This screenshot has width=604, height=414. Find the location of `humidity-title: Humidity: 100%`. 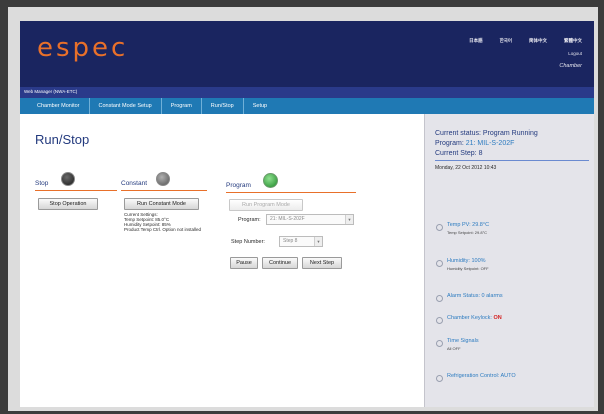

humidity-title: Humidity: 100% is located at coordinates (466, 261).